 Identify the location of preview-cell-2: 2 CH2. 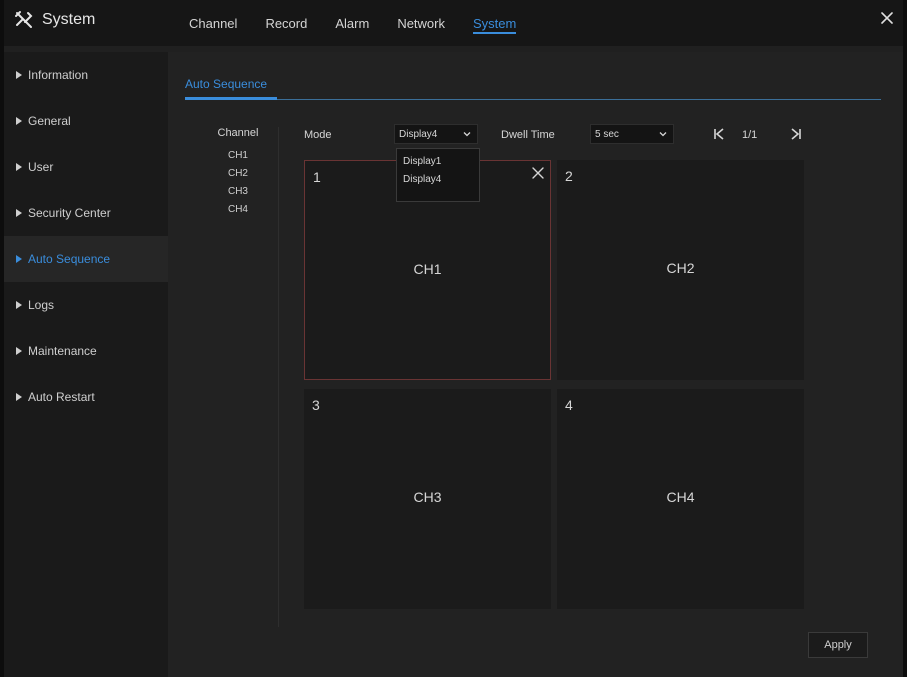
(680, 270).